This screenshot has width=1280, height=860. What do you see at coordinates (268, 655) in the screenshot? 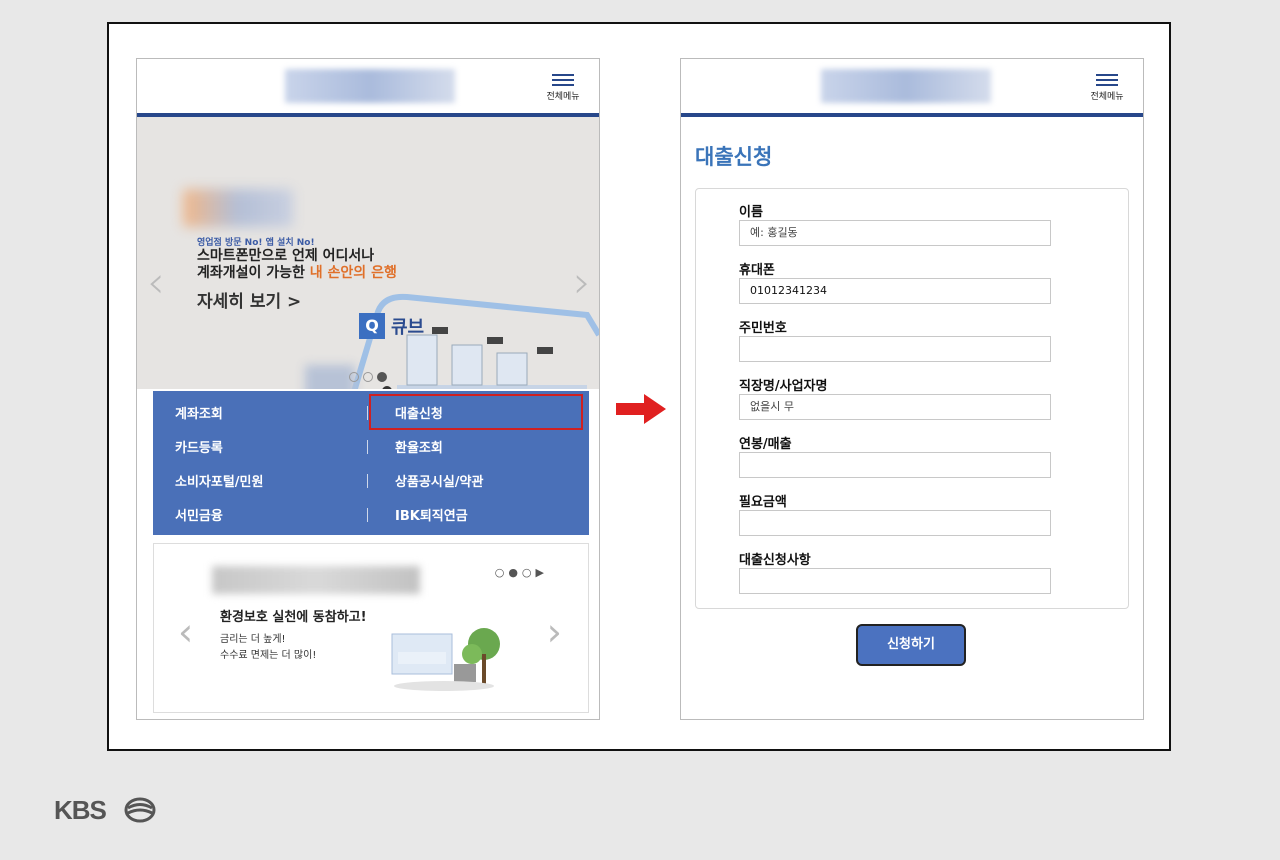
I see `promo-line-2: 수수료 면제는 더 많이!` at bounding box center [268, 655].